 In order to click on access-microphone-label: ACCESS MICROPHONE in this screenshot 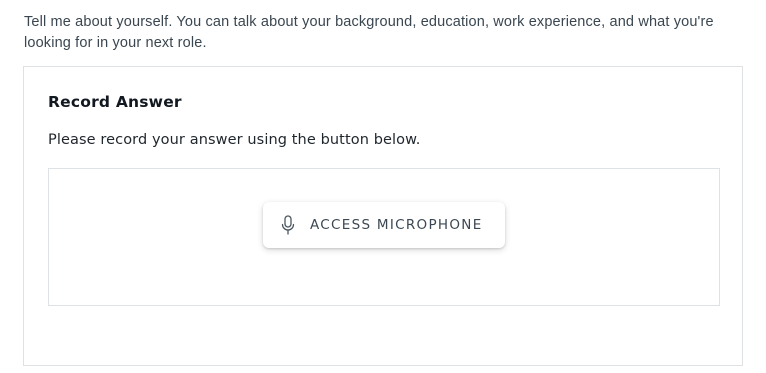, I will do `click(396, 225)`.